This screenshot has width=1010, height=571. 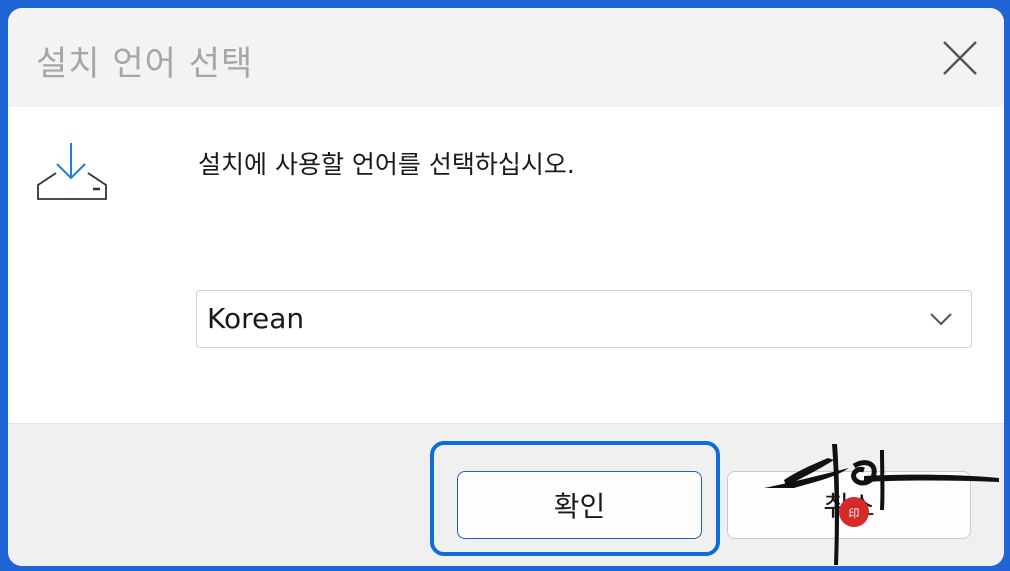 I want to click on install-download-icon, so click(x=72, y=171).